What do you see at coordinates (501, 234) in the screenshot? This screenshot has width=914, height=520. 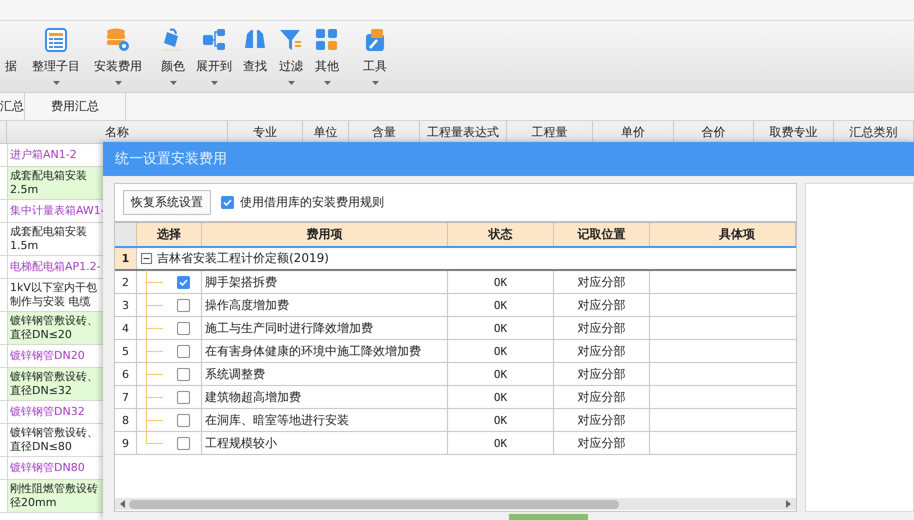 I see `column-header: 状态` at bounding box center [501, 234].